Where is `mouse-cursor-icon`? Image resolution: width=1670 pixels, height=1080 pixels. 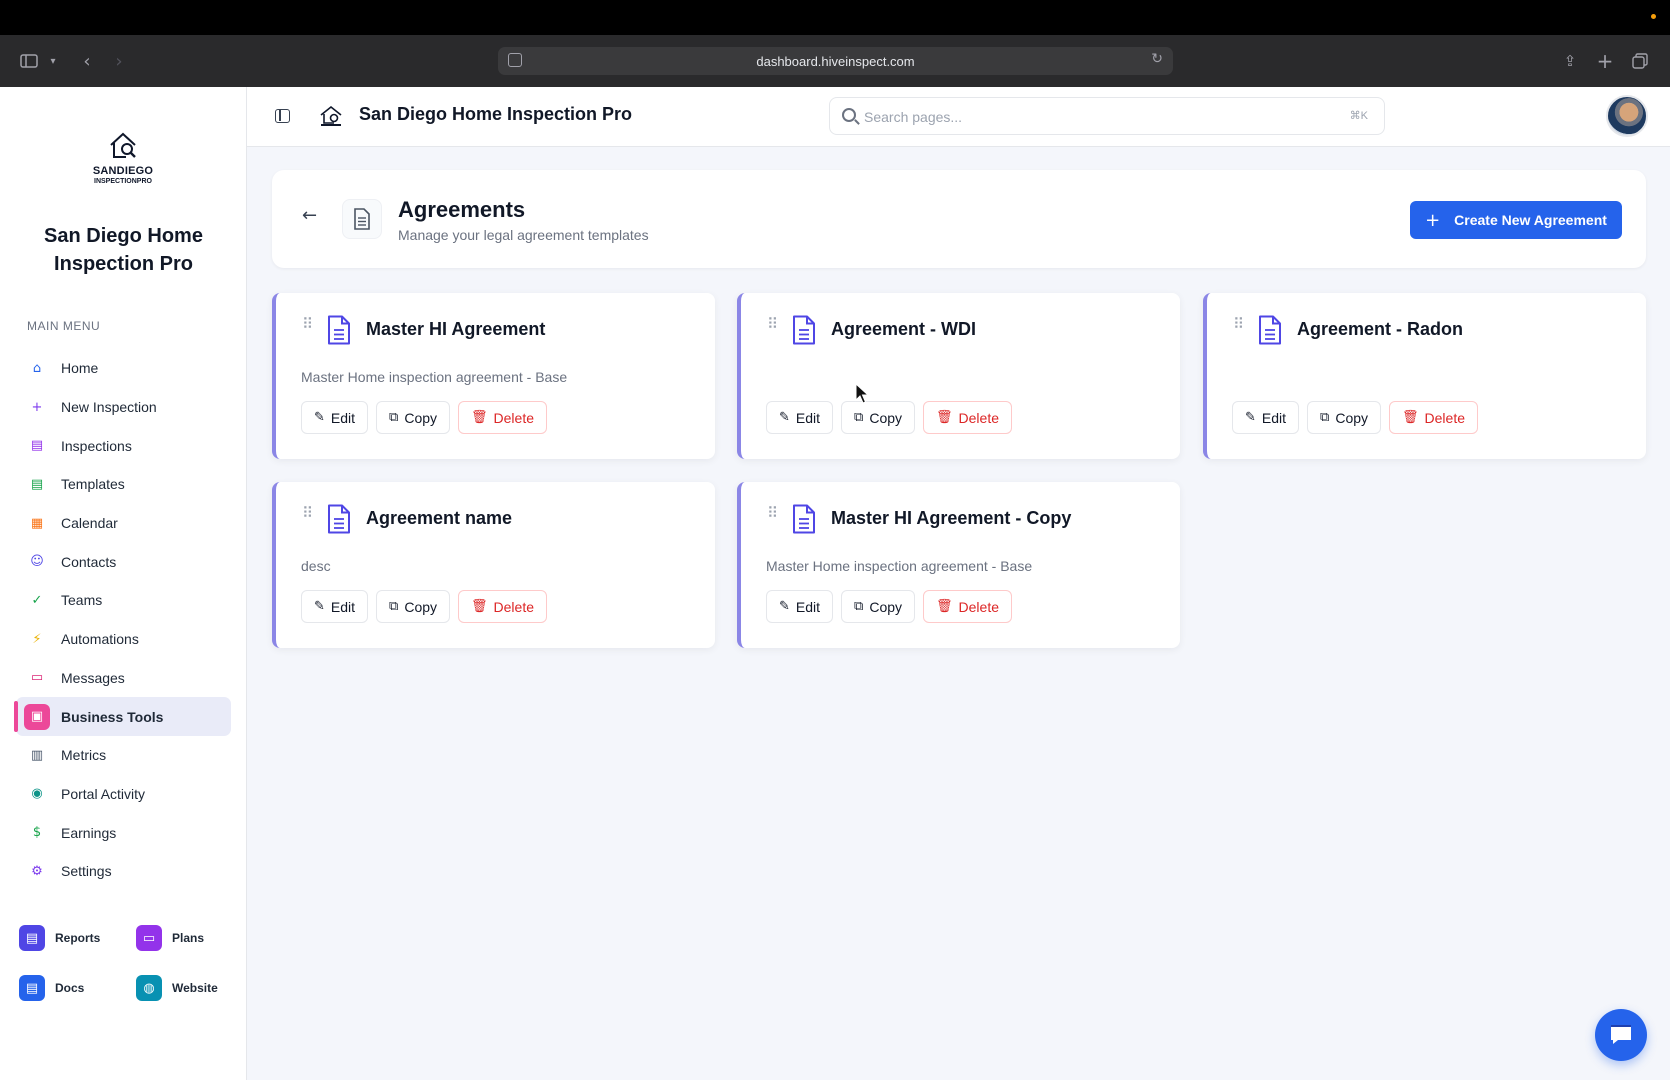
mouse-cursor-icon is located at coordinates (862, 393).